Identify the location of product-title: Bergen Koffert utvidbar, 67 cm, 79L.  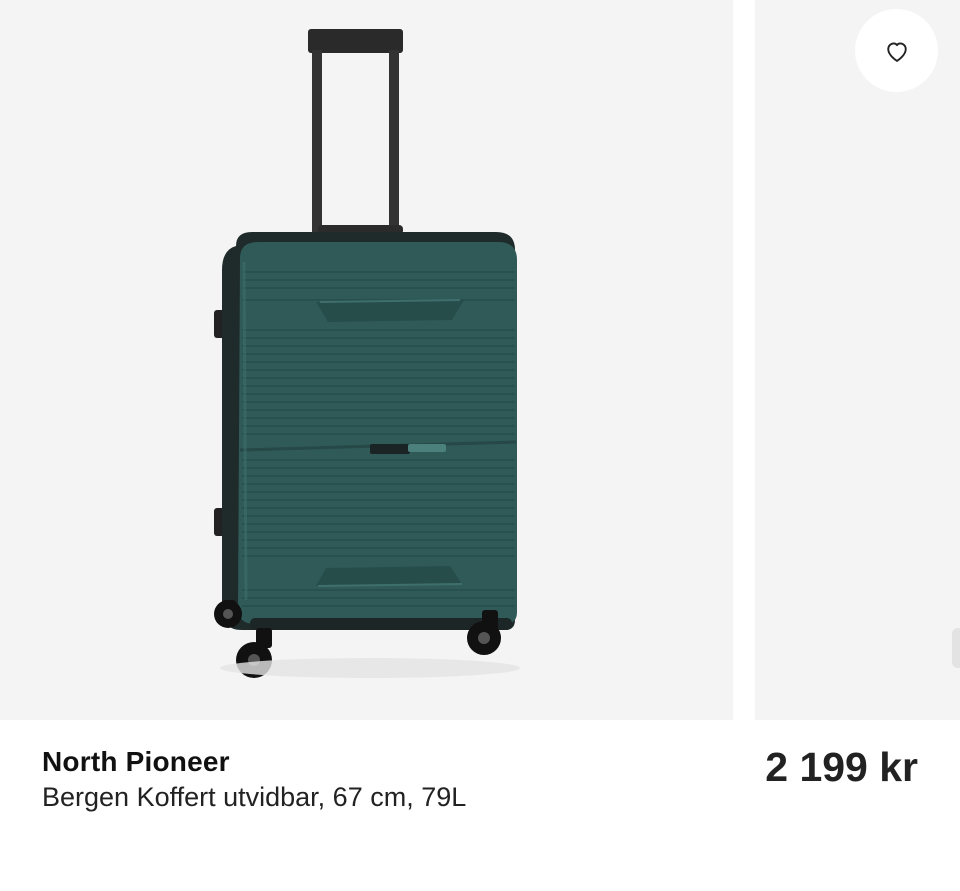
(254, 797).